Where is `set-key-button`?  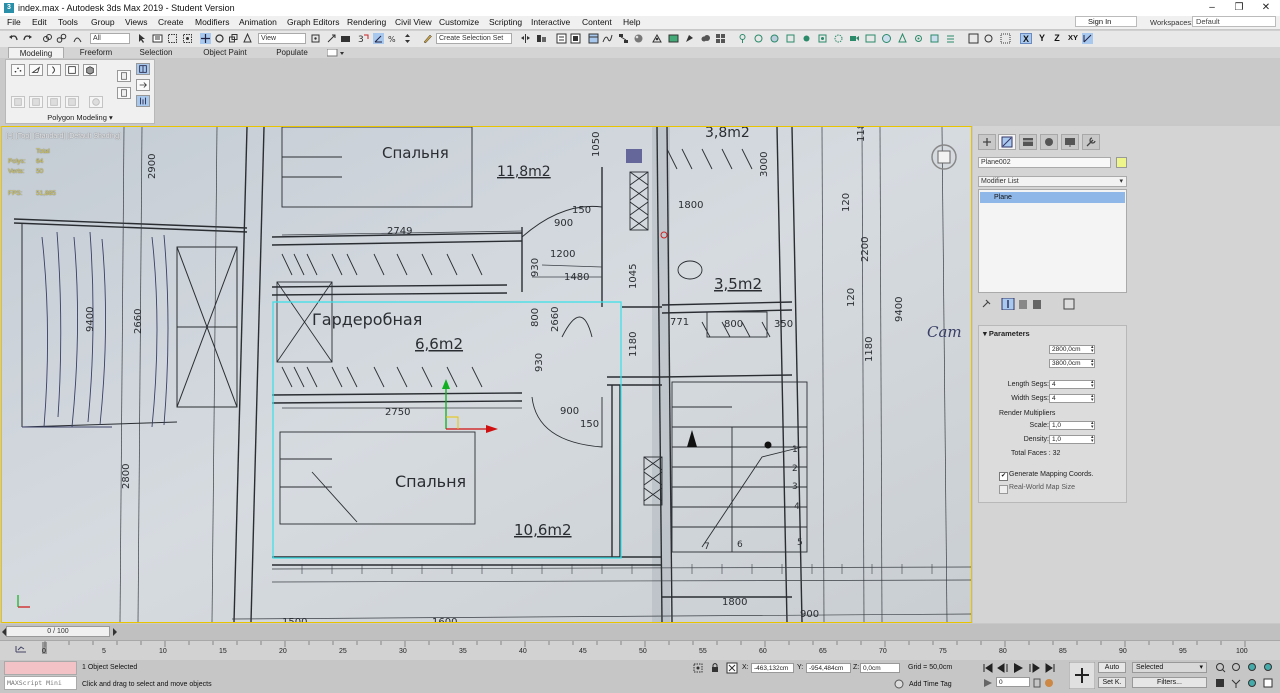
set-key-button is located at coordinates (1082, 675).